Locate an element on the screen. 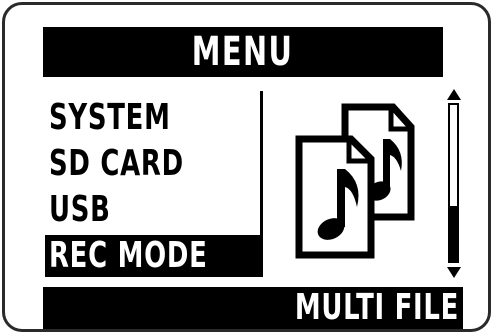  menu-item-label: SD CARD is located at coordinates (116, 163).